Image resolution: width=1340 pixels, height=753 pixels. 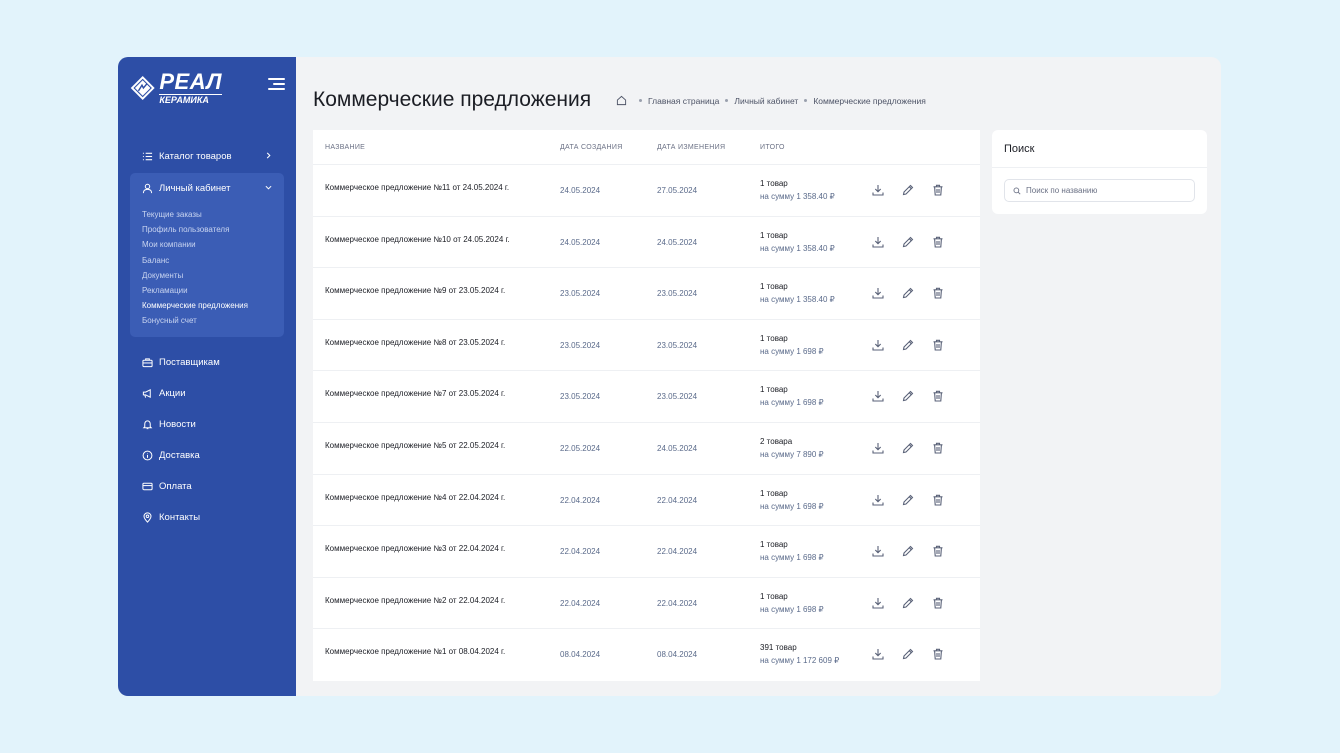 I want to click on sidebar-item-catalog: Каталог товаров, so click(x=207, y=156).